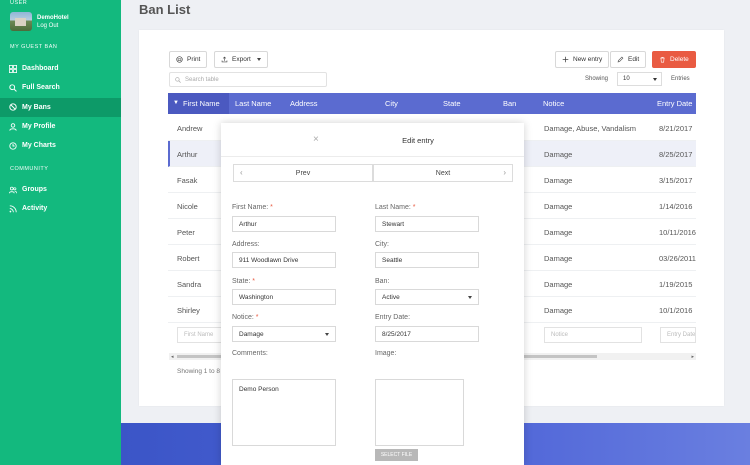  Describe the element at coordinates (284, 412) in the screenshot. I see `comments-textarea: Demo Person` at that location.